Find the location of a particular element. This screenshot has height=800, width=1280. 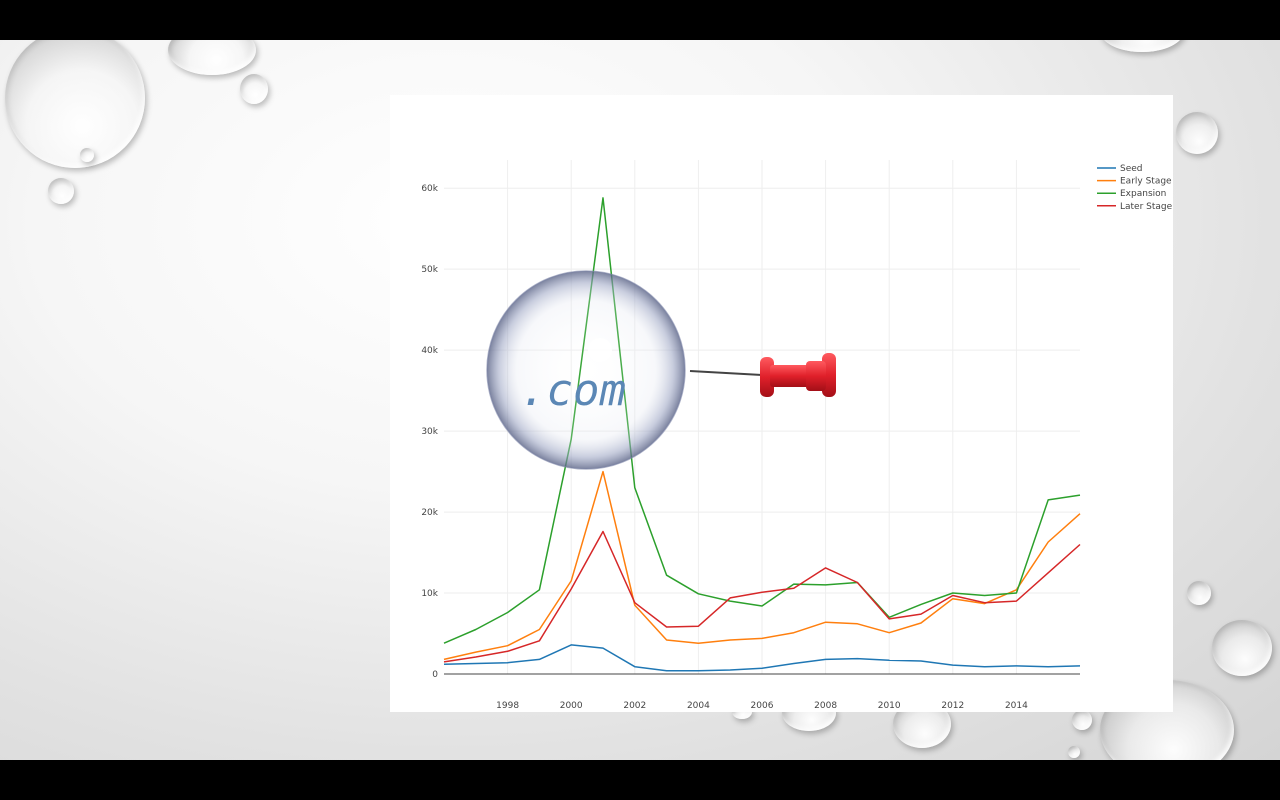

legend: Seed Early Stage Expansion Later Stage is located at coordinates (1135, 188).